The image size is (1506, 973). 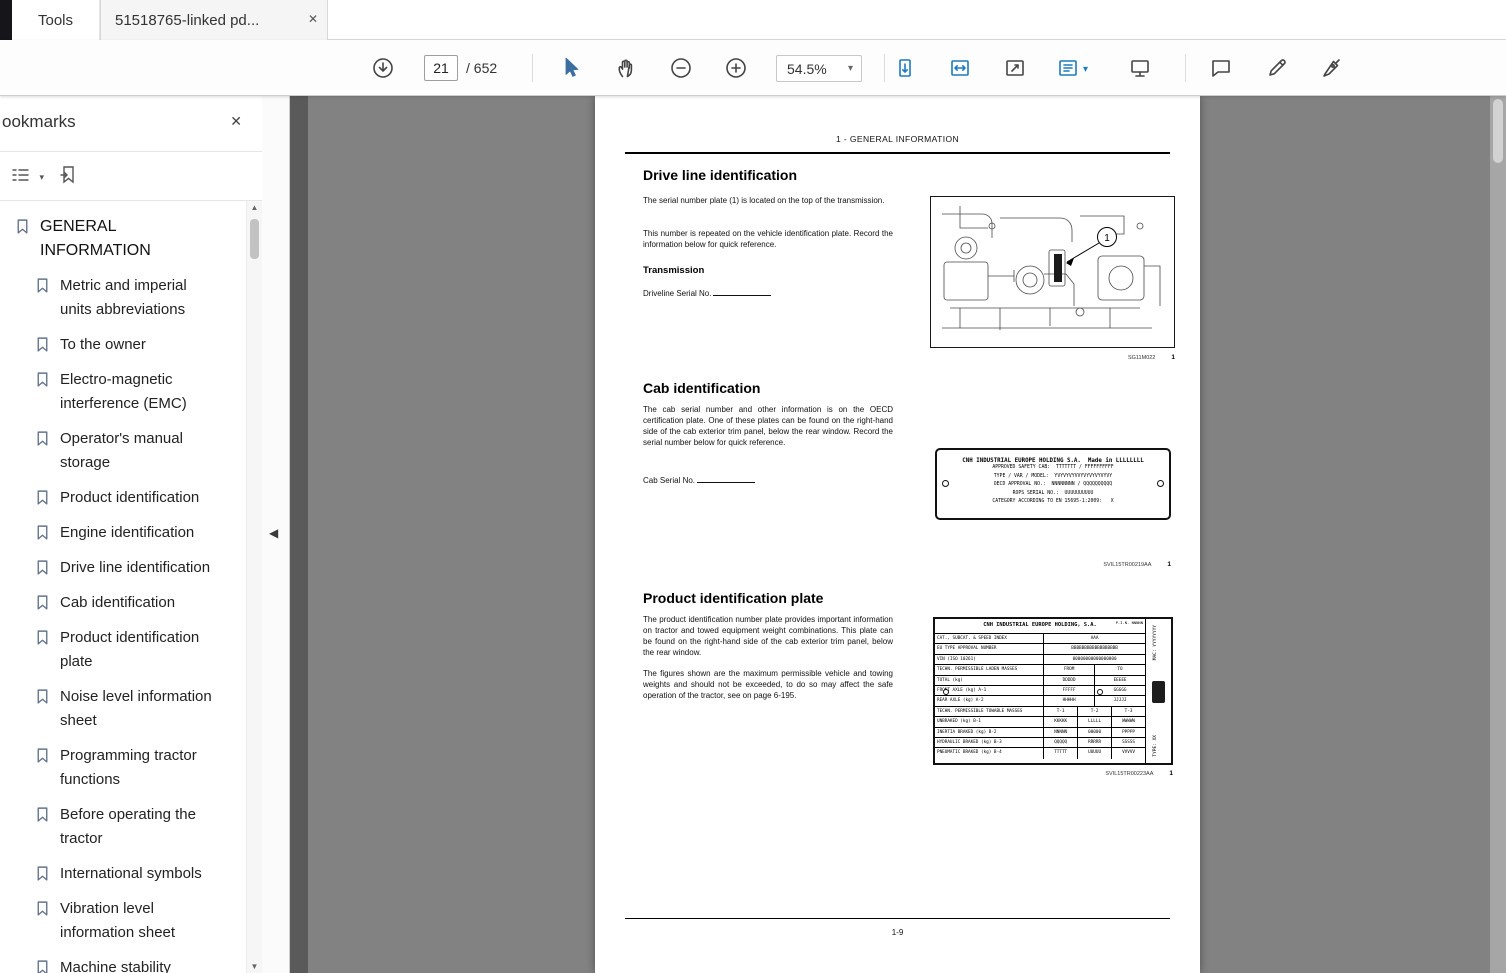 What do you see at coordinates (123, 768) in the screenshot?
I see `bookmark-item-programming-functions: Programming tractor functions` at bounding box center [123, 768].